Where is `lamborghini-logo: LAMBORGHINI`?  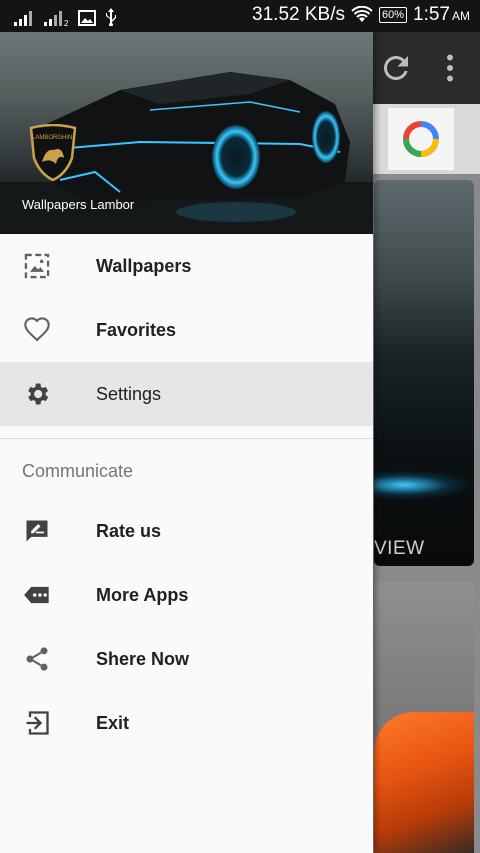 lamborghini-logo: LAMBORGHINI is located at coordinates (53, 153).